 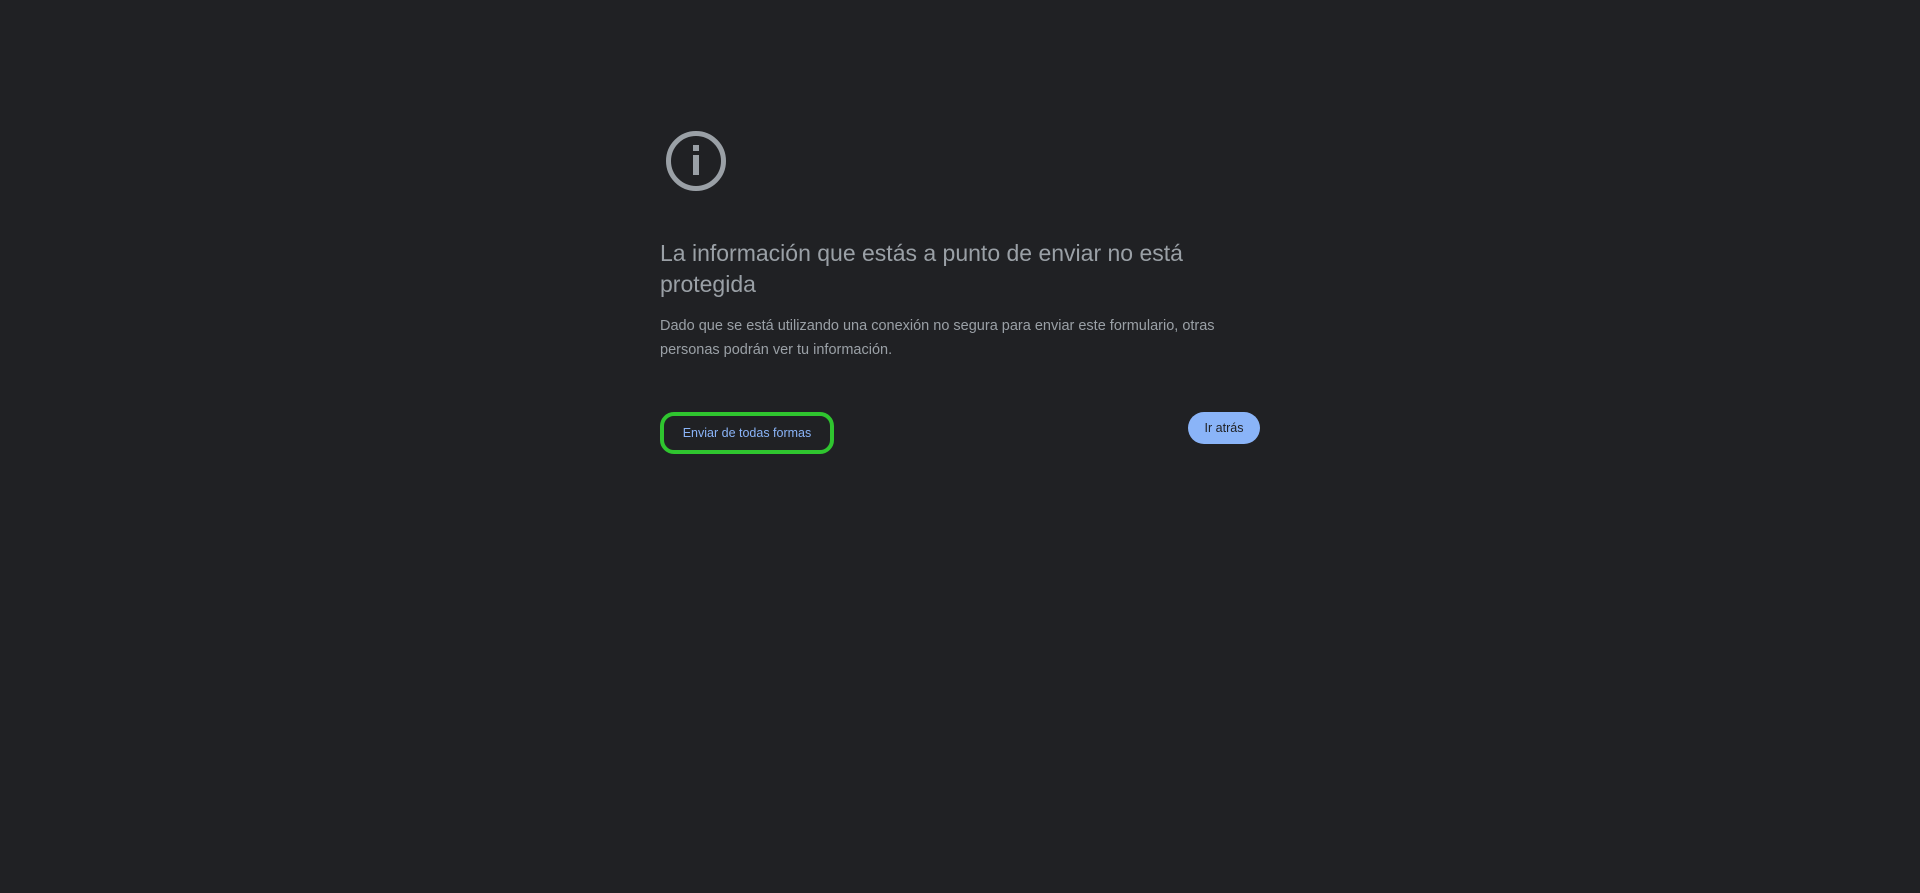 What do you see at coordinates (747, 433) in the screenshot?
I see `send-anyway-button: Enviar de todas formas` at bounding box center [747, 433].